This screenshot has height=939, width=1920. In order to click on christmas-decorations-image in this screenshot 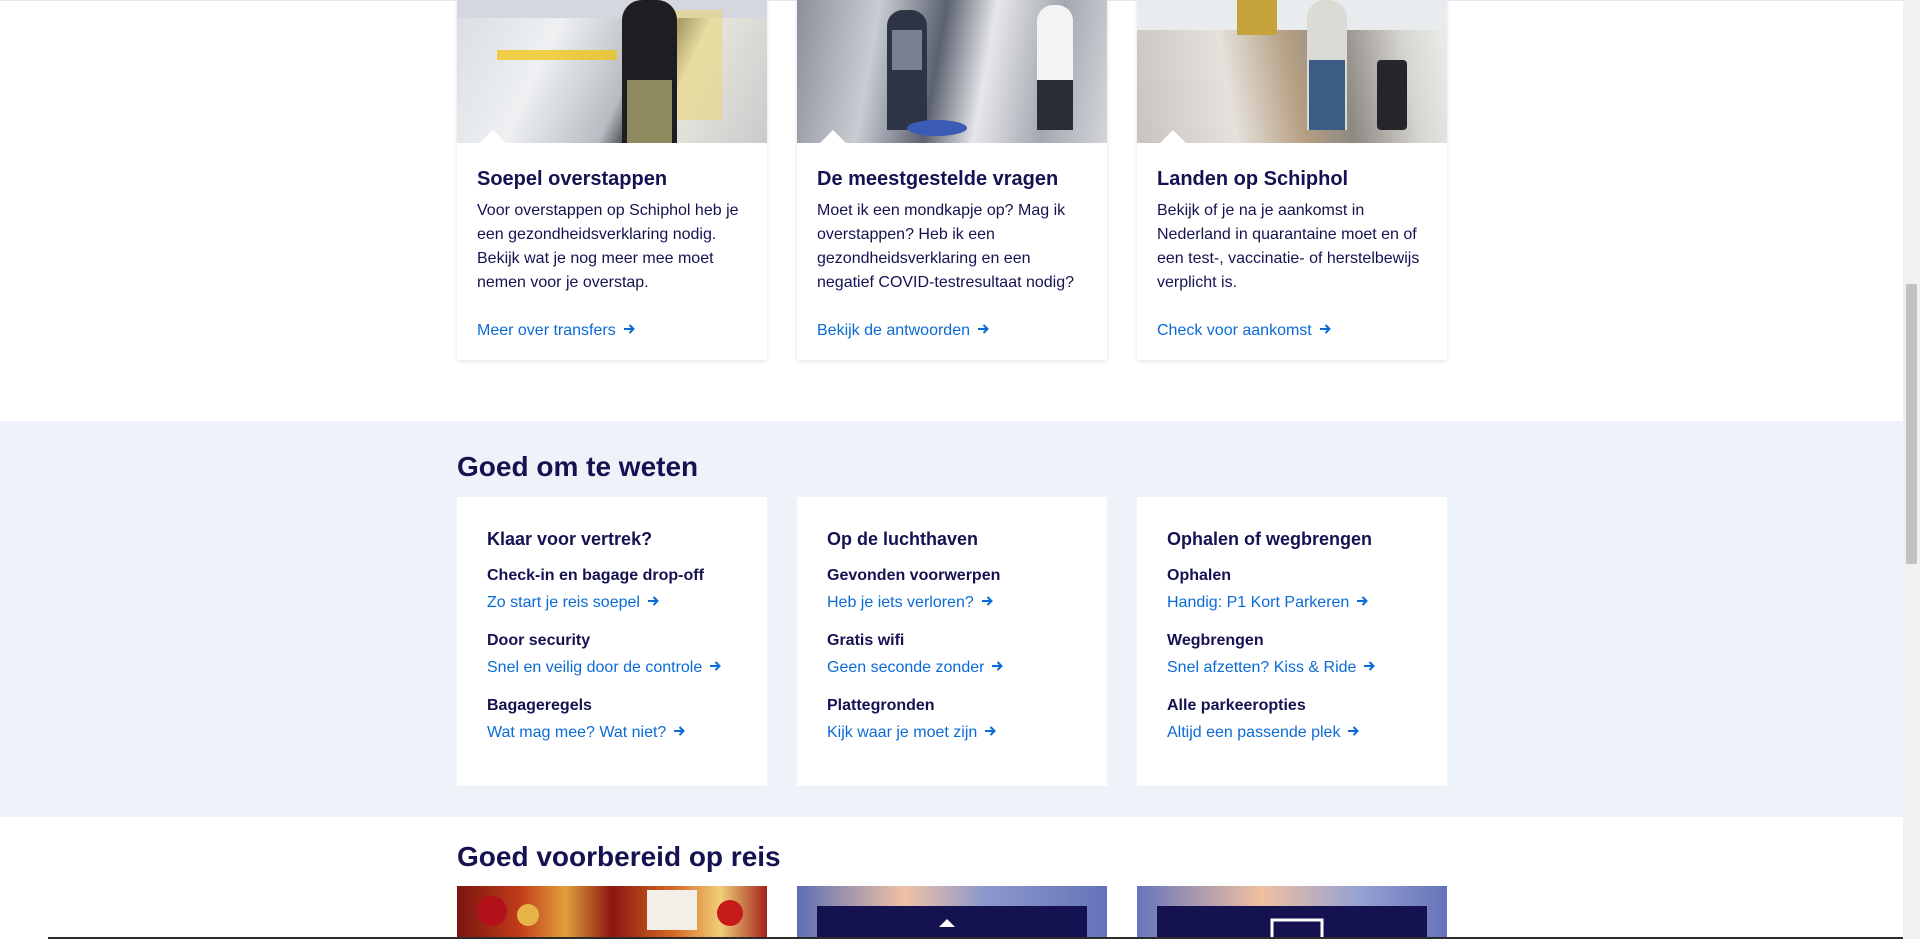, I will do `click(612, 912)`.